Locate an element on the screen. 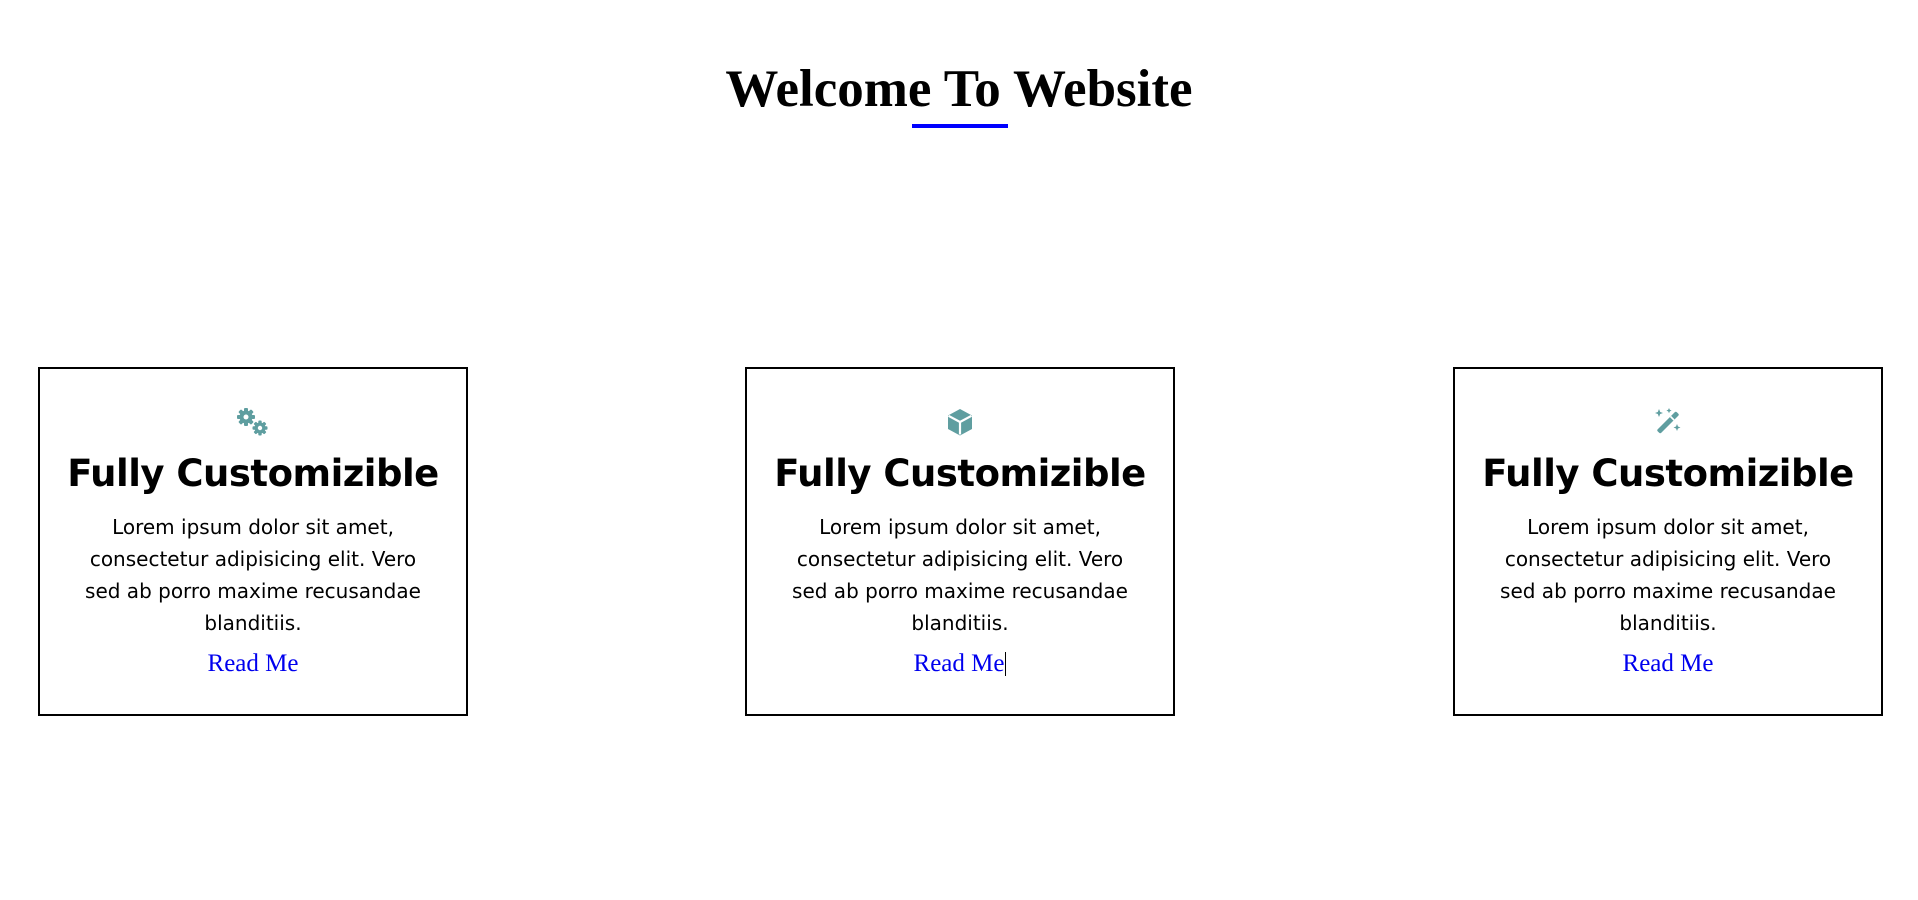 The image size is (1918, 900). title-underline is located at coordinates (960, 126).